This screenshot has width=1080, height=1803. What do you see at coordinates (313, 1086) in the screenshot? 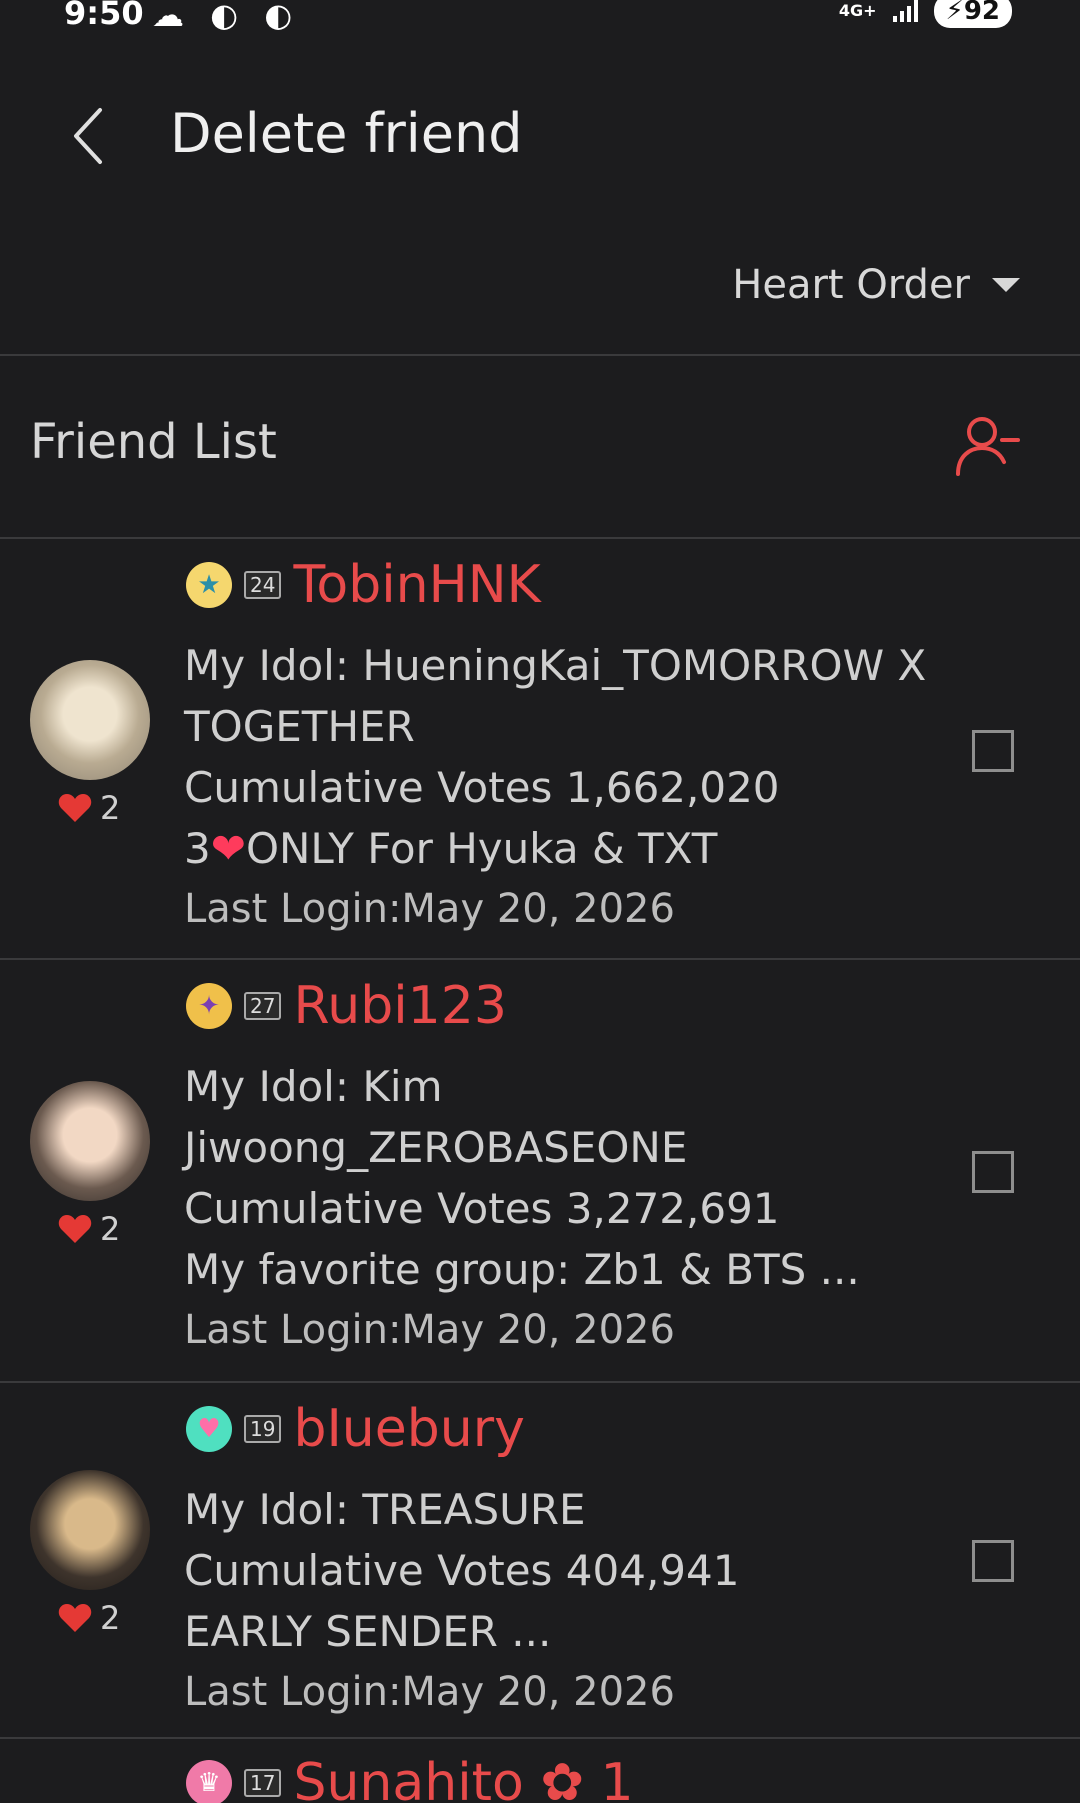
I see `idol-line: My Idol: Kim` at bounding box center [313, 1086].